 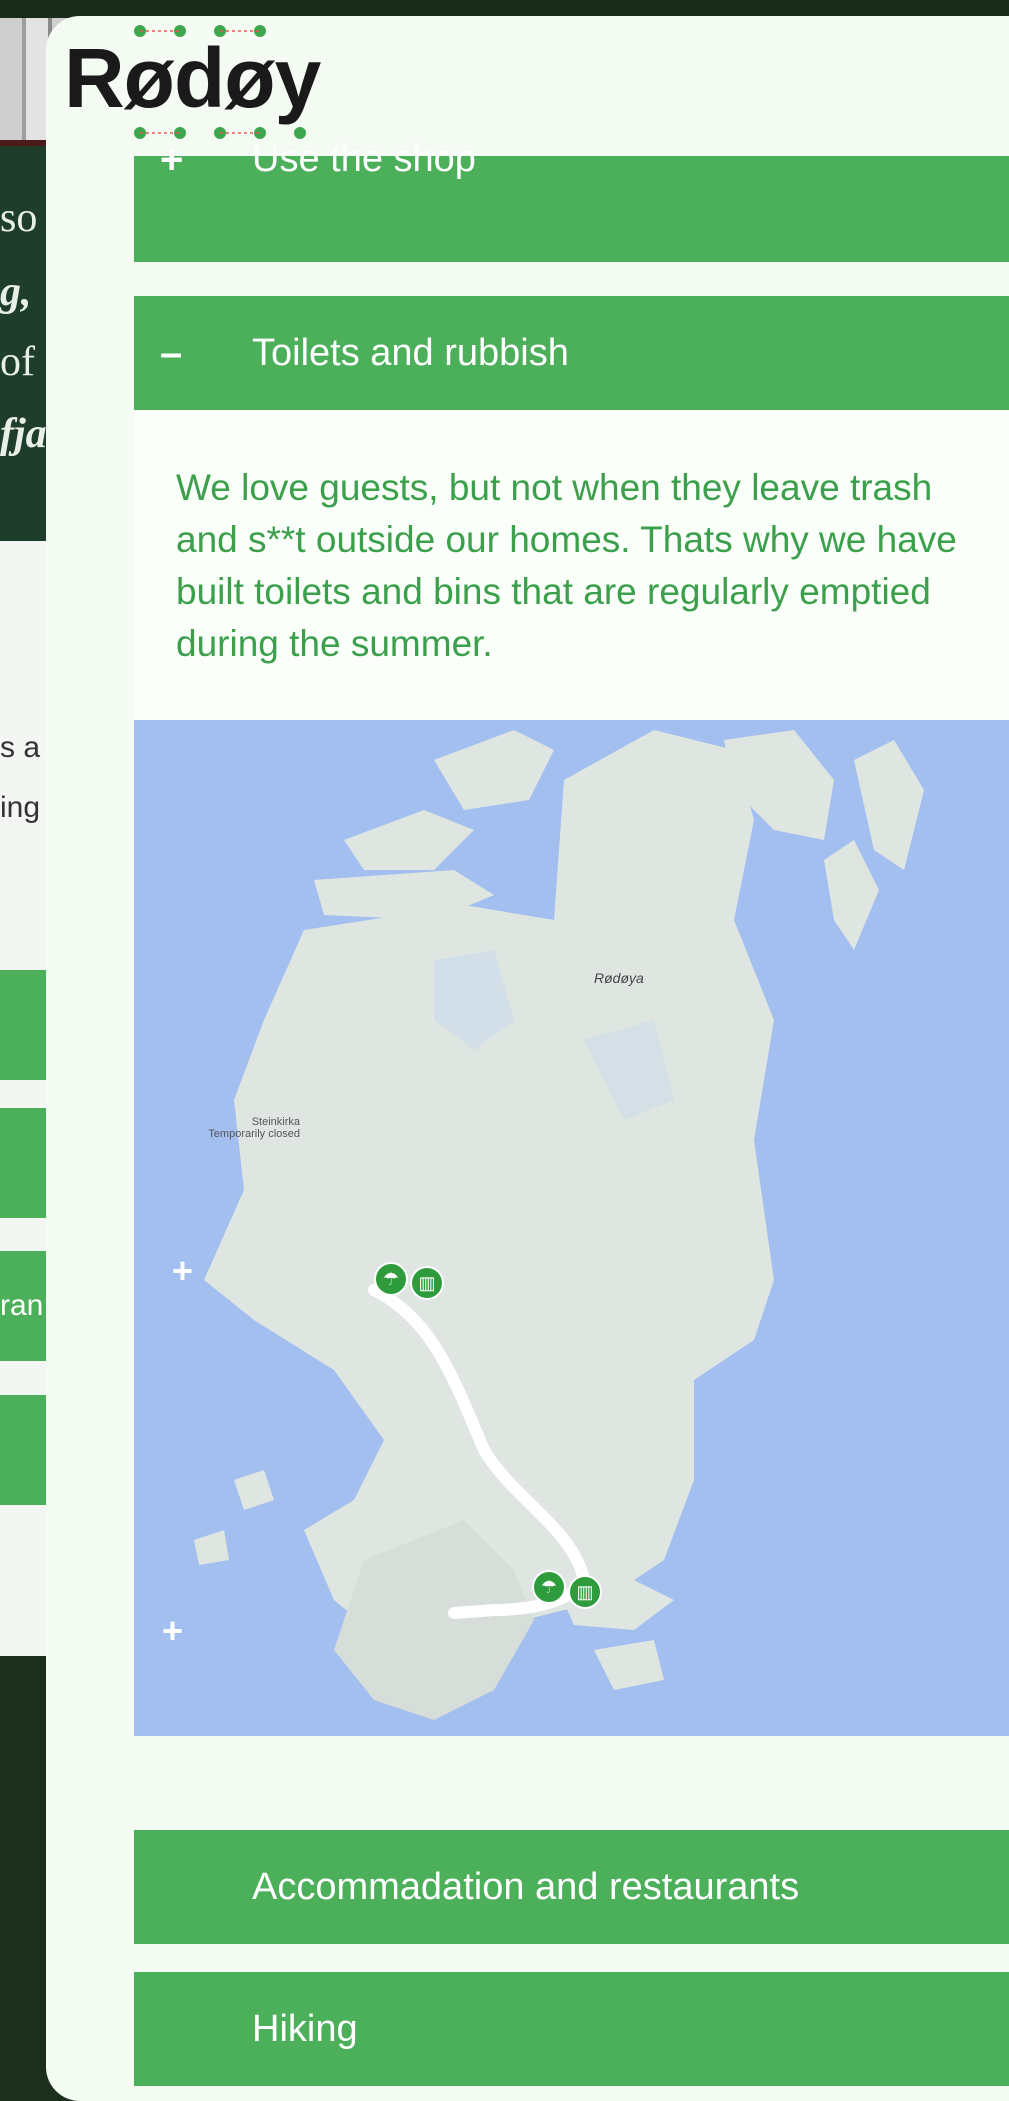 I want to click on map-poi-name: Steinkirka, so click(x=275, y=1122).